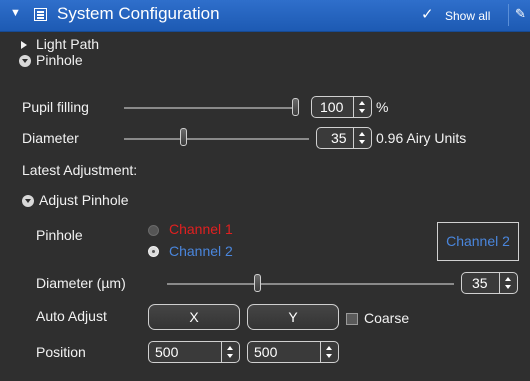 Image resolution: width=530 pixels, height=381 pixels. I want to click on position-x-spinbox: 500, so click(194, 352).